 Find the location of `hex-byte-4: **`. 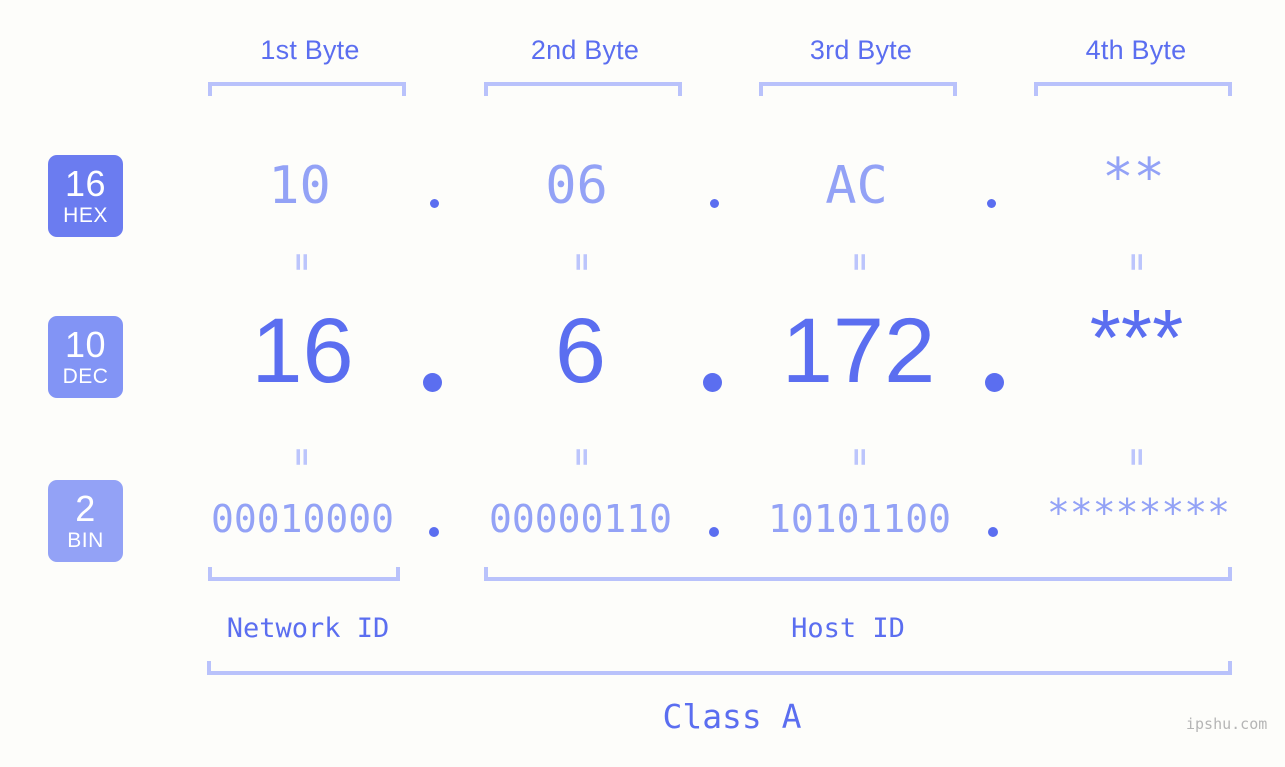

hex-byte-4: ** is located at coordinates (1133, 178).